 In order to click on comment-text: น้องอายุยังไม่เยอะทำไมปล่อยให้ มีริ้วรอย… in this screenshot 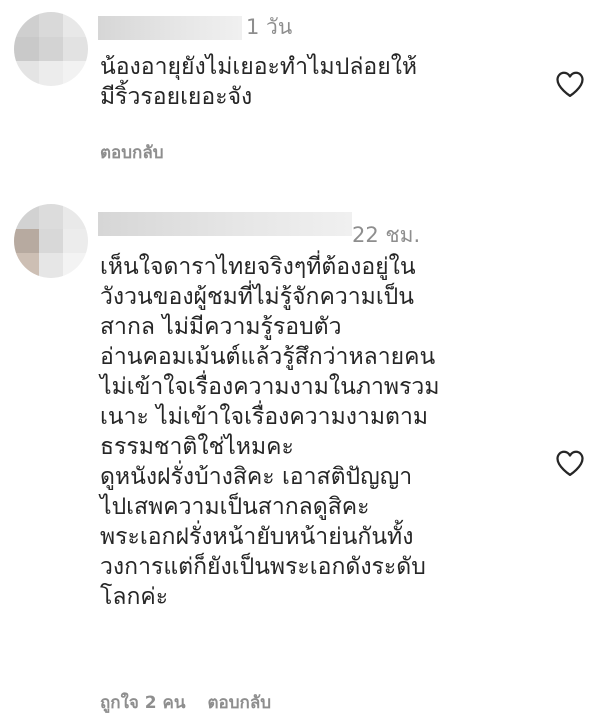, I will do `click(320, 82)`.